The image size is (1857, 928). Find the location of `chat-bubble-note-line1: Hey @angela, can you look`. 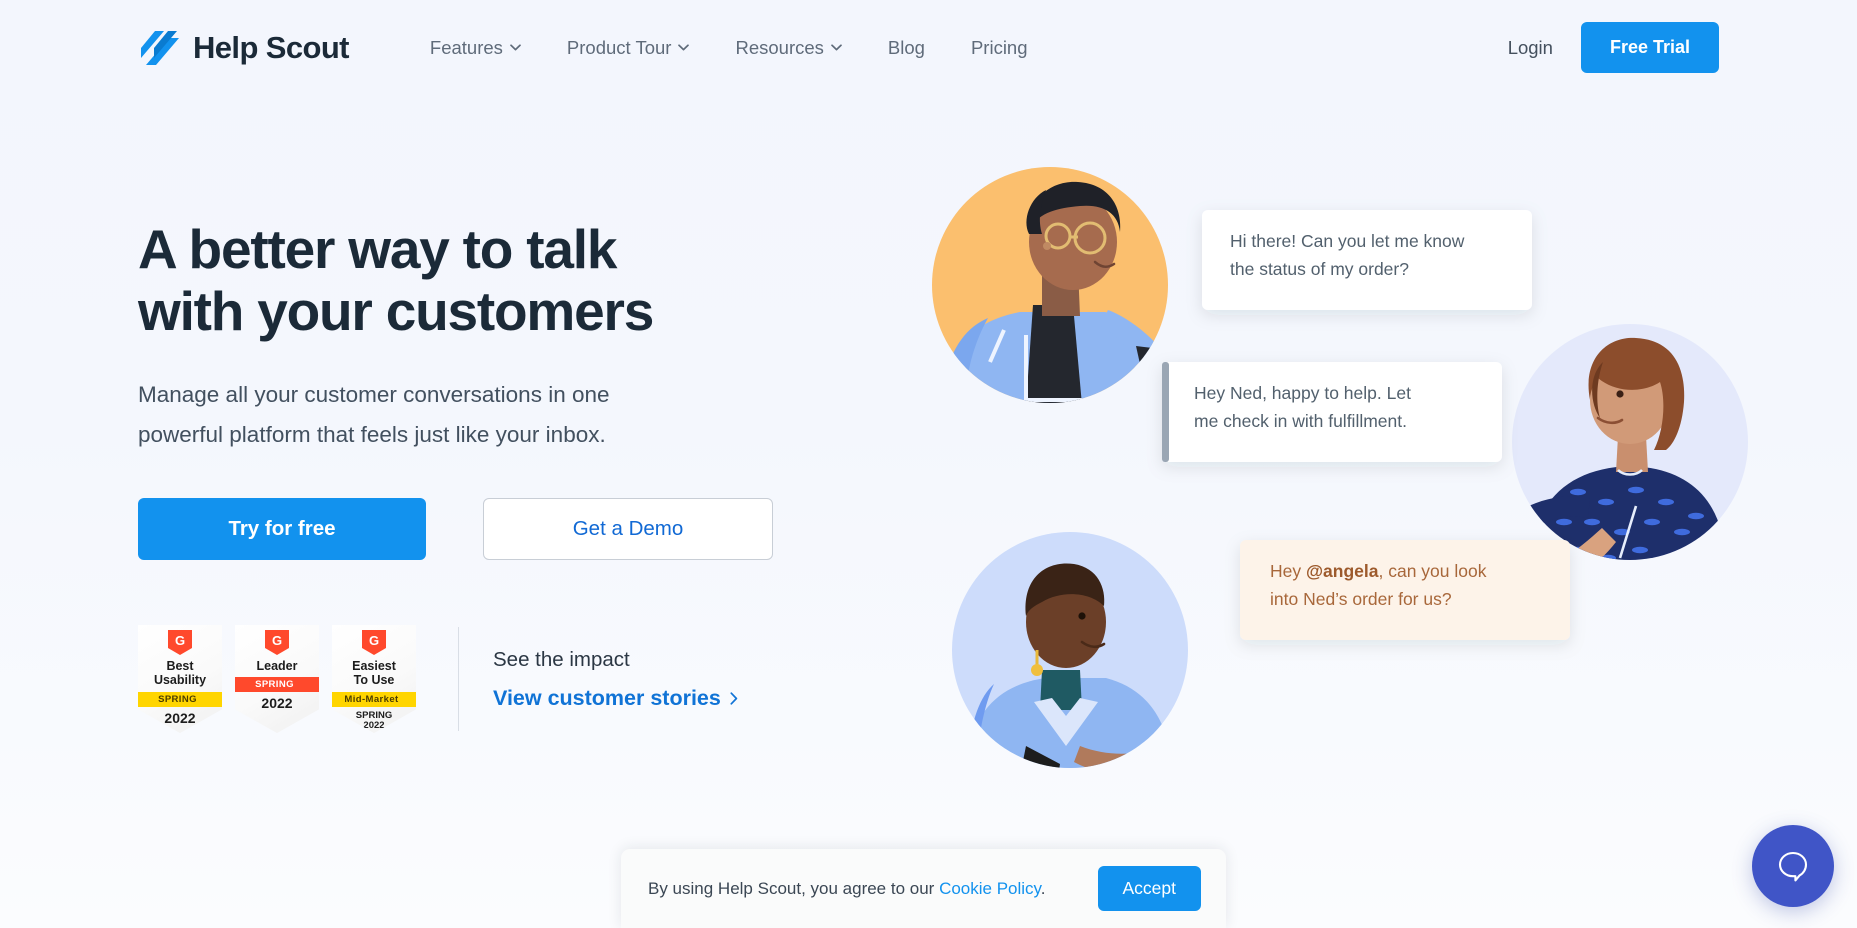

chat-bubble-note-line1: Hey @angela, can you look is located at coordinates (1378, 571).